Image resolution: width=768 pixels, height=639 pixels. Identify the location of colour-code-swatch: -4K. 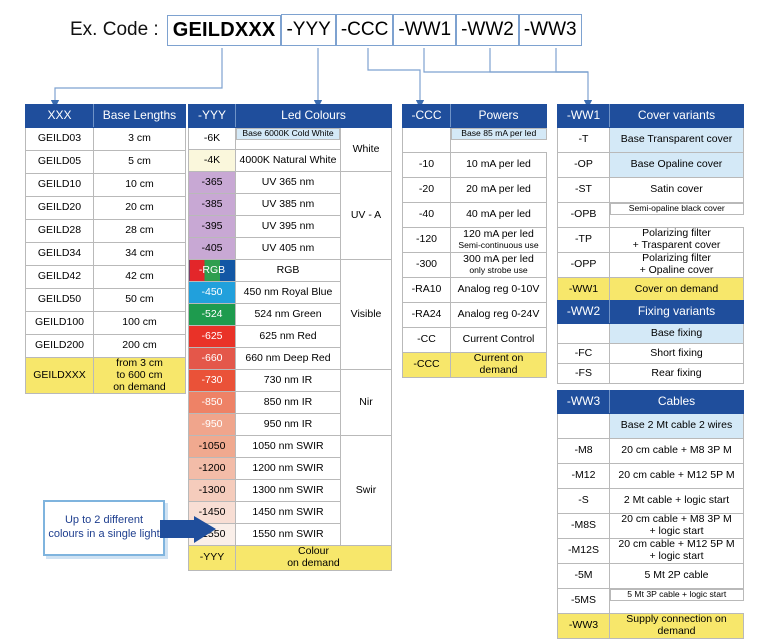
(212, 160).